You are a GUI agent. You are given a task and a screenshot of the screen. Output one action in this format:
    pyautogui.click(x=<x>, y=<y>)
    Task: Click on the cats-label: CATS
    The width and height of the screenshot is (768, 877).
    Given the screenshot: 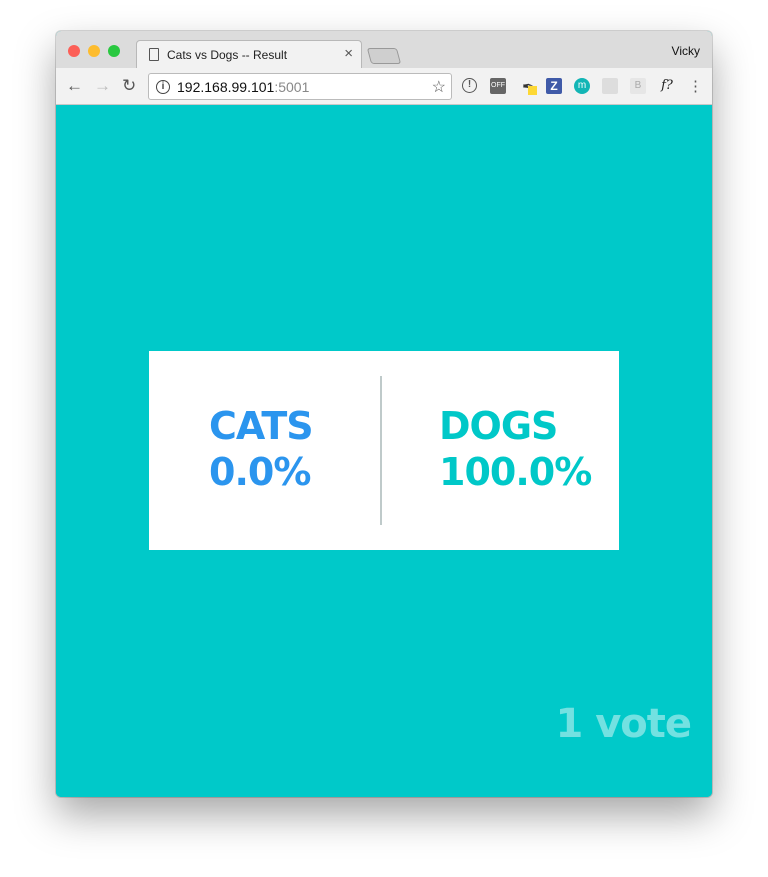 What is the action you would take?
    pyautogui.click(x=261, y=426)
    